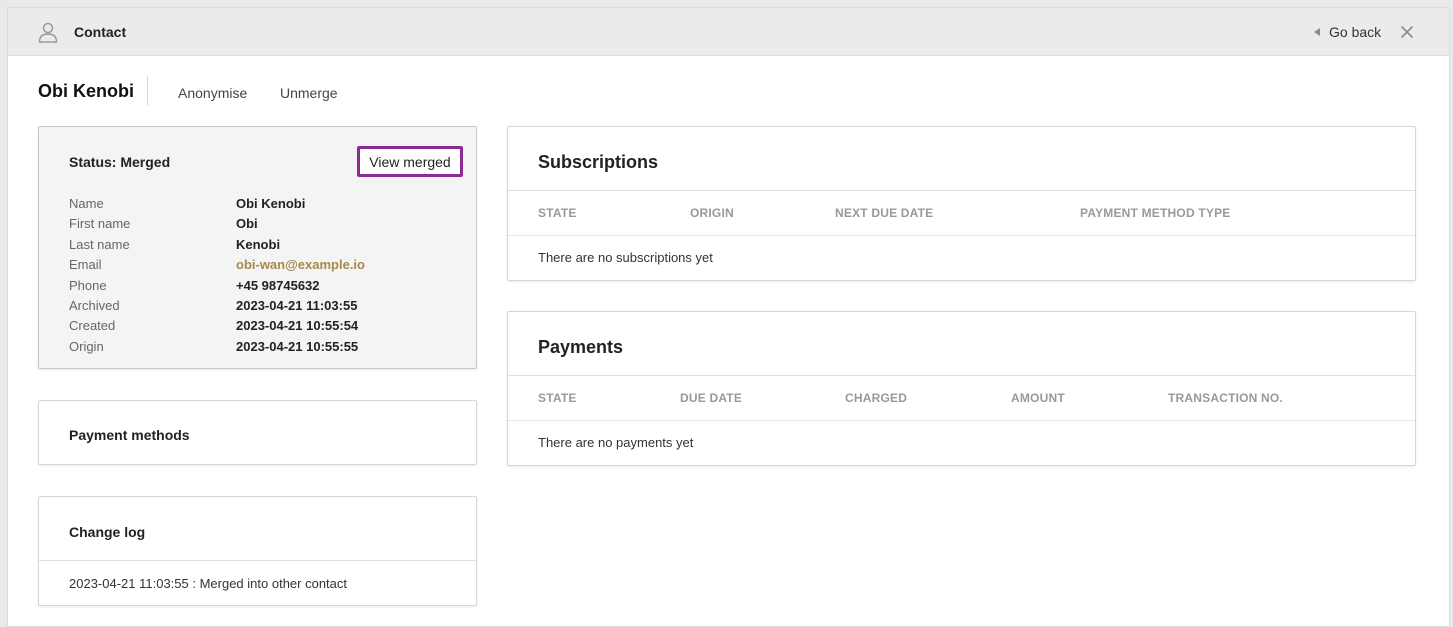 Image resolution: width=1453 pixels, height=627 pixels. What do you see at coordinates (625, 257) in the screenshot?
I see `subscriptions-empty-message: There are no subscriptions yet` at bounding box center [625, 257].